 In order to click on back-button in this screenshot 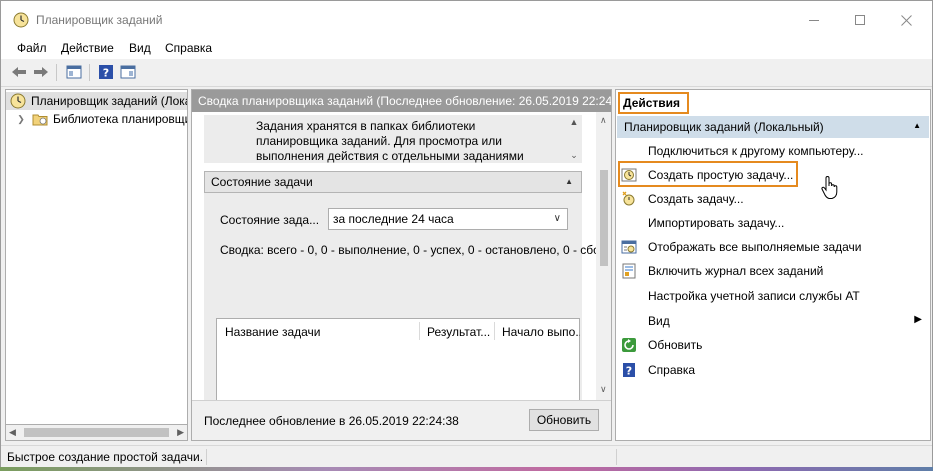, I will do `click(19, 72)`.